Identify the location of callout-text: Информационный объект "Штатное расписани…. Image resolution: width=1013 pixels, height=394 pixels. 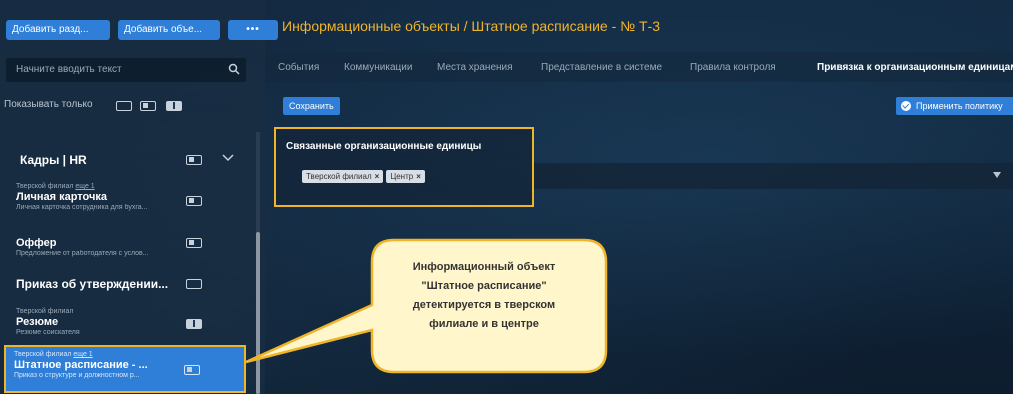
(484, 295).